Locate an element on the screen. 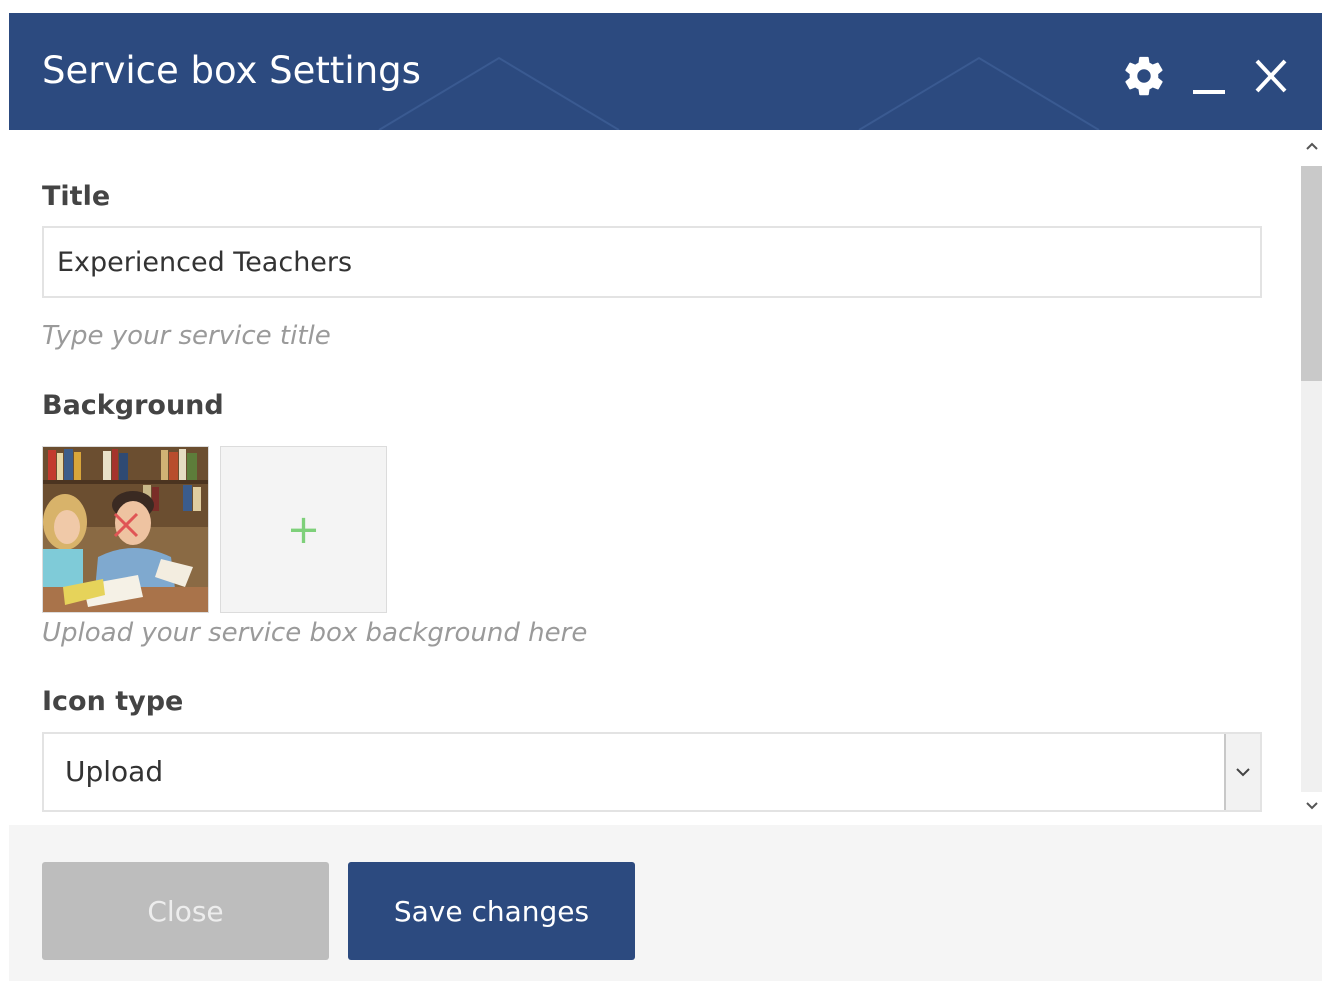  title-input is located at coordinates (652, 262).